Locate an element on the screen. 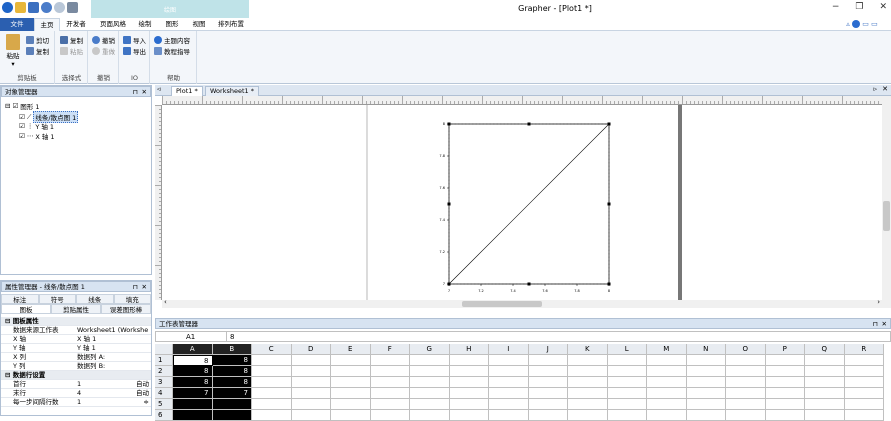  print-icon is located at coordinates (72, 7).